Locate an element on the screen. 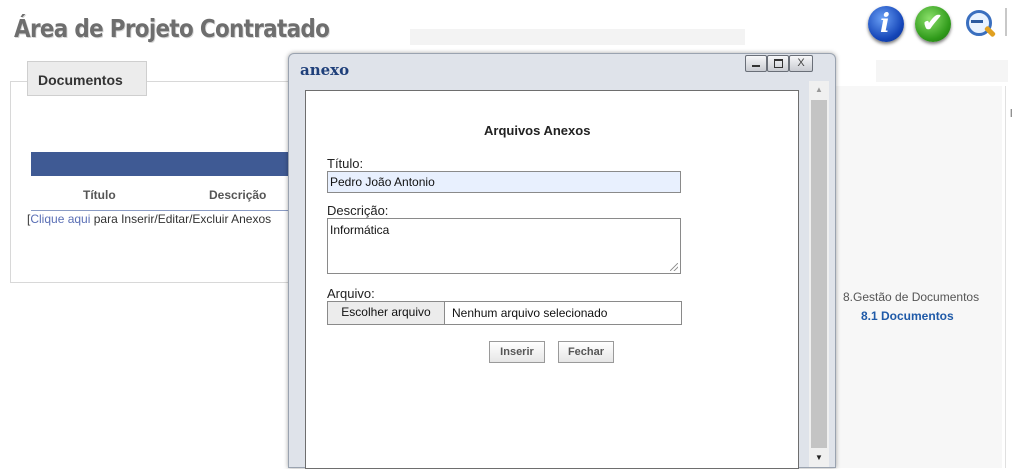  close-icon: X is located at coordinates (801, 63).